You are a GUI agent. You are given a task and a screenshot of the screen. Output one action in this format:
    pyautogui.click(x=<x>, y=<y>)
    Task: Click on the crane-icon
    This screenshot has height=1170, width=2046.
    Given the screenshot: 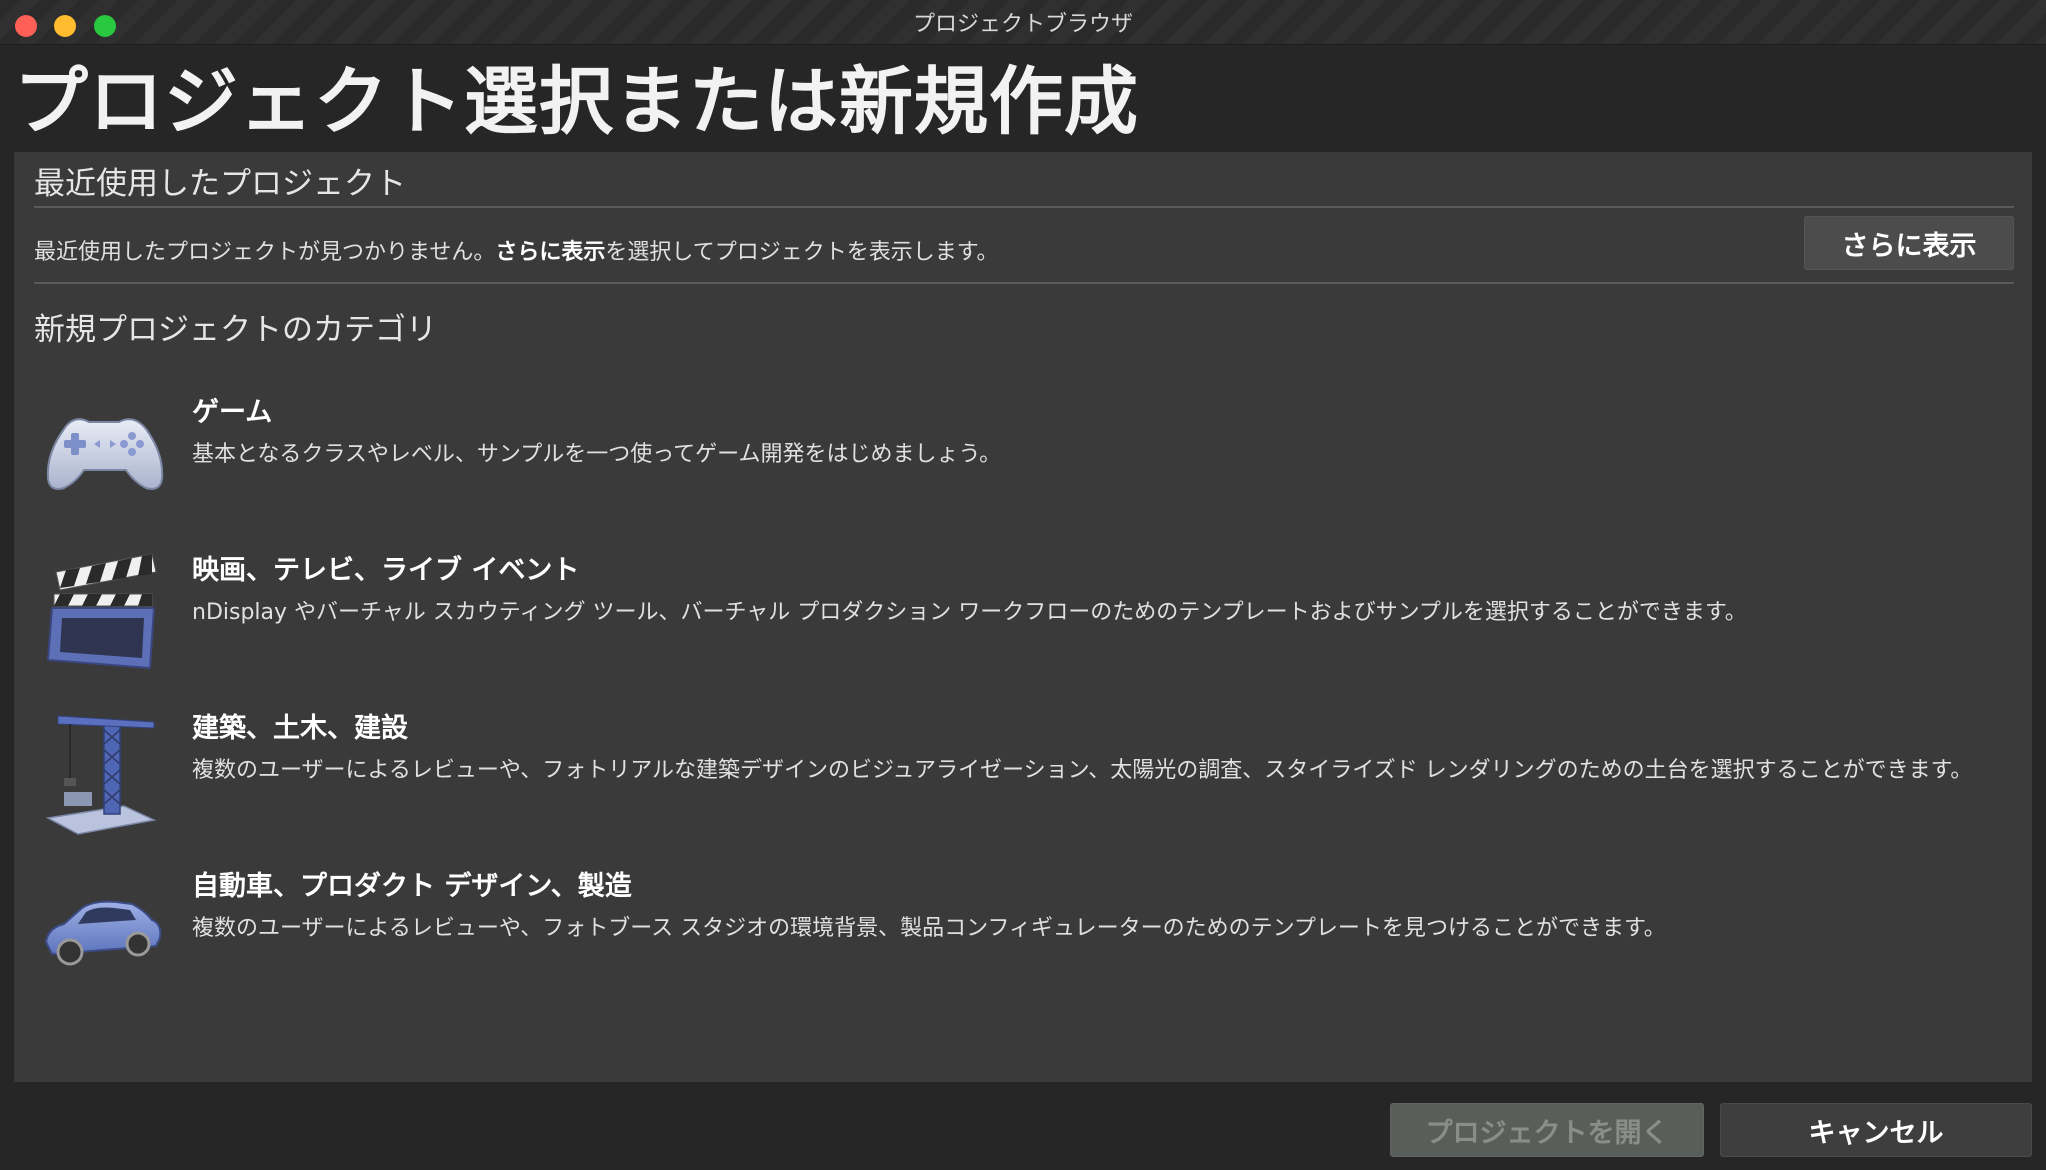 What is the action you would take?
    pyautogui.click(x=104, y=770)
    